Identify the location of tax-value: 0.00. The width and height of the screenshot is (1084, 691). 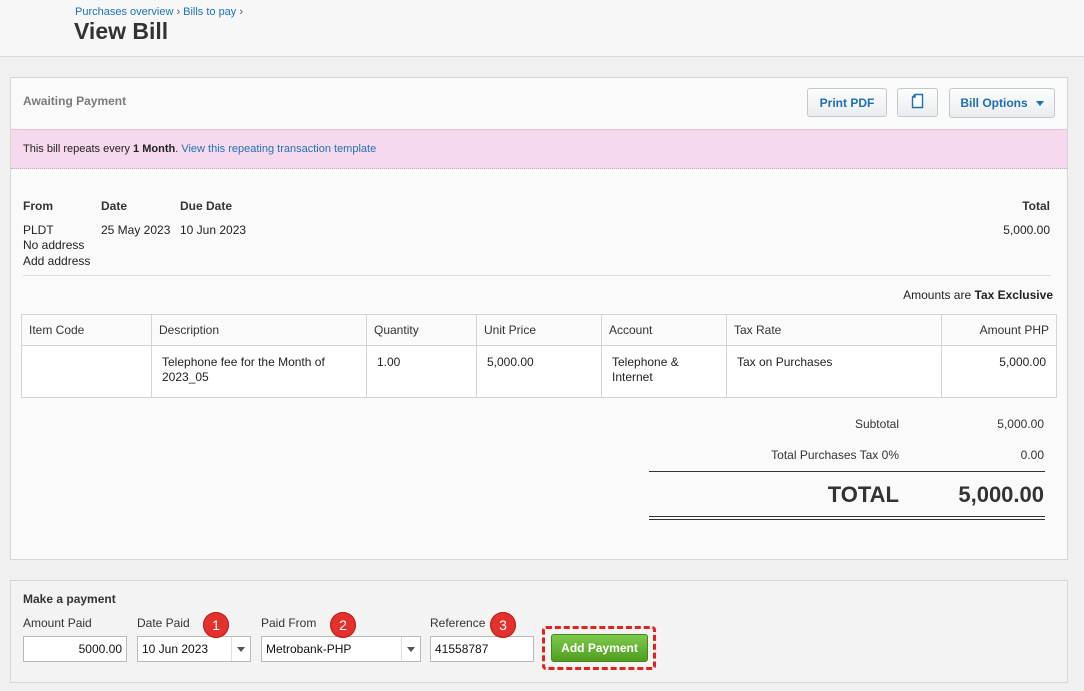
(1032, 455).